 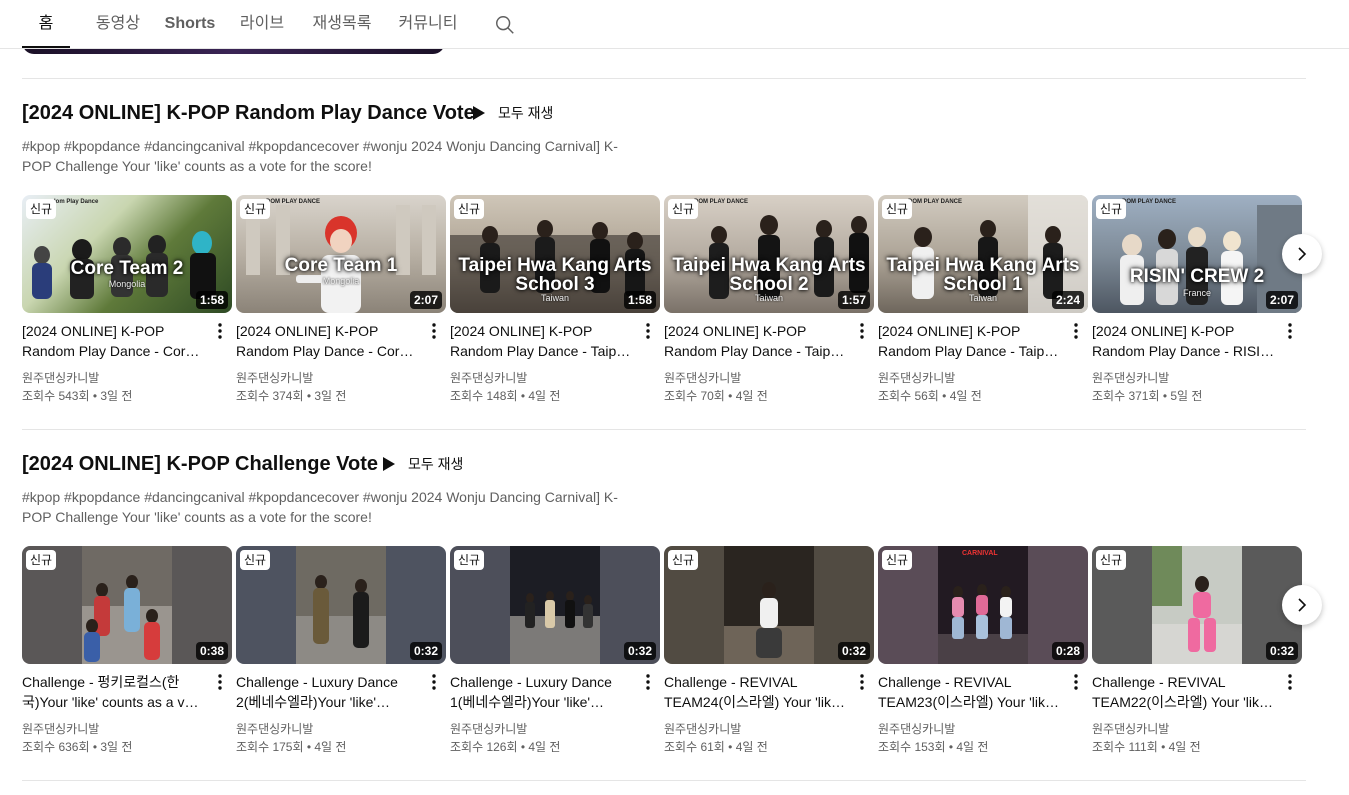 I want to click on play-all-label: 모두 재생, so click(x=436, y=464).